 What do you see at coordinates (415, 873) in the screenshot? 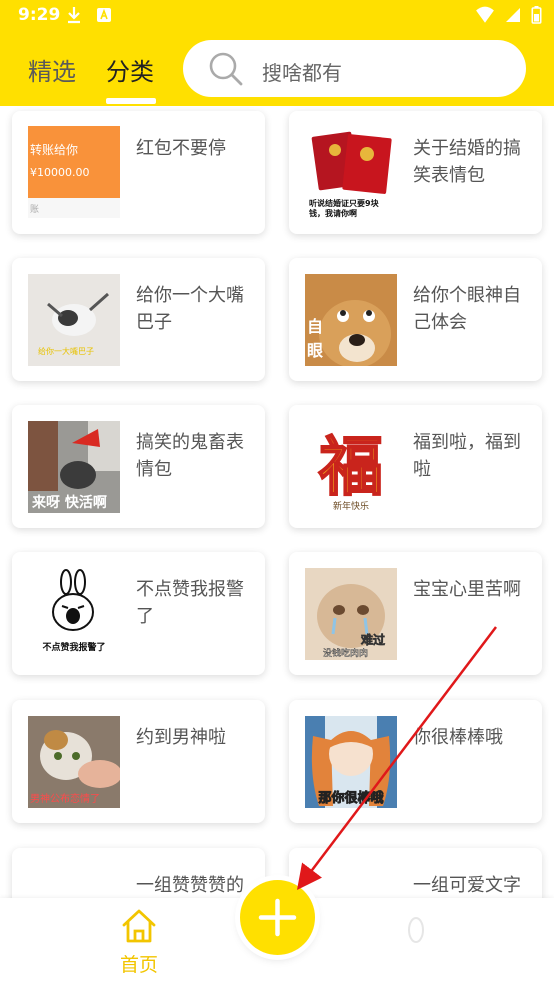
I see `category-card: 一组可爱文字` at bounding box center [415, 873].